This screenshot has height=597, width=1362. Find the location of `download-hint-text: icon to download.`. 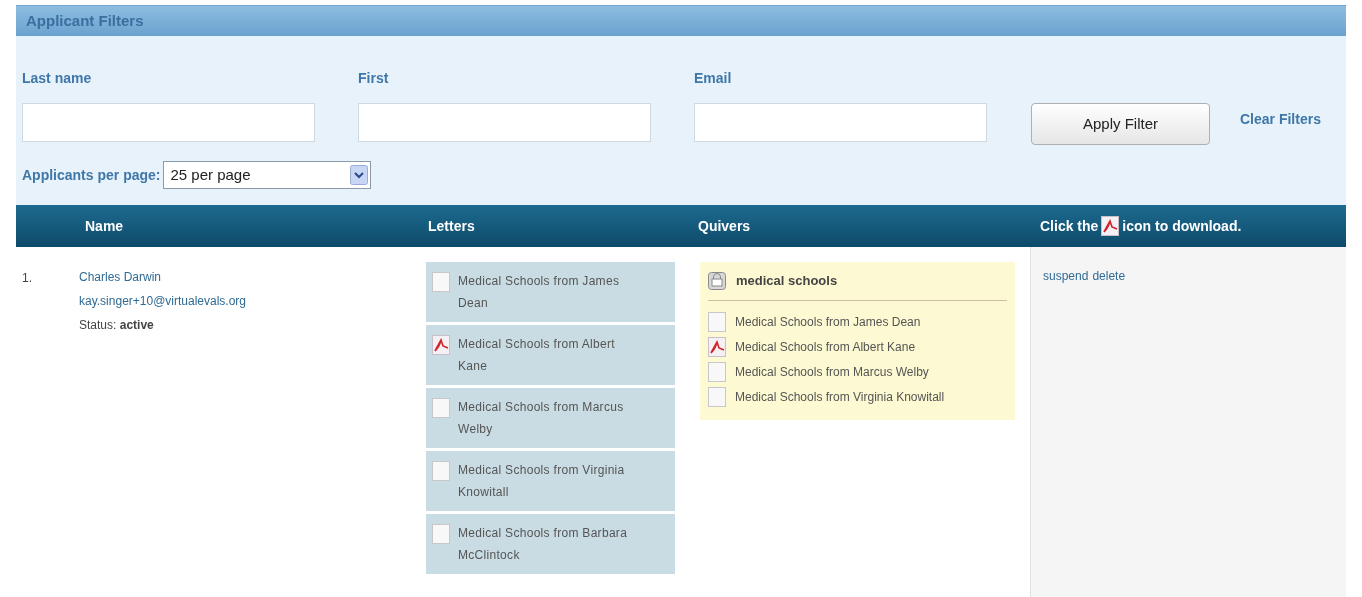

download-hint-text: icon to download. is located at coordinates (1182, 226).